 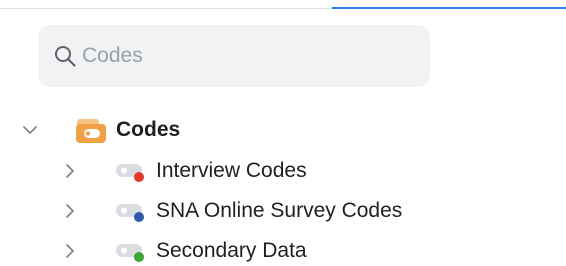 What do you see at coordinates (148, 129) in the screenshot?
I see `tree-item-label: Codes` at bounding box center [148, 129].